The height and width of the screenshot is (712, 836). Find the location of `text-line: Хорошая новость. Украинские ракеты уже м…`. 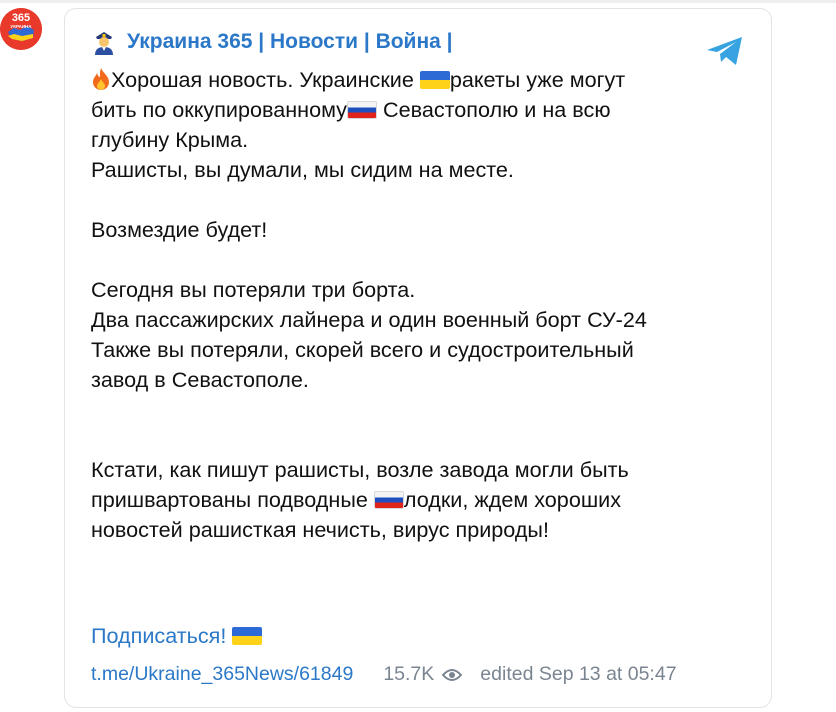

text-line: Хорошая новость. Украинские ракеты уже м… is located at coordinates (426, 80).